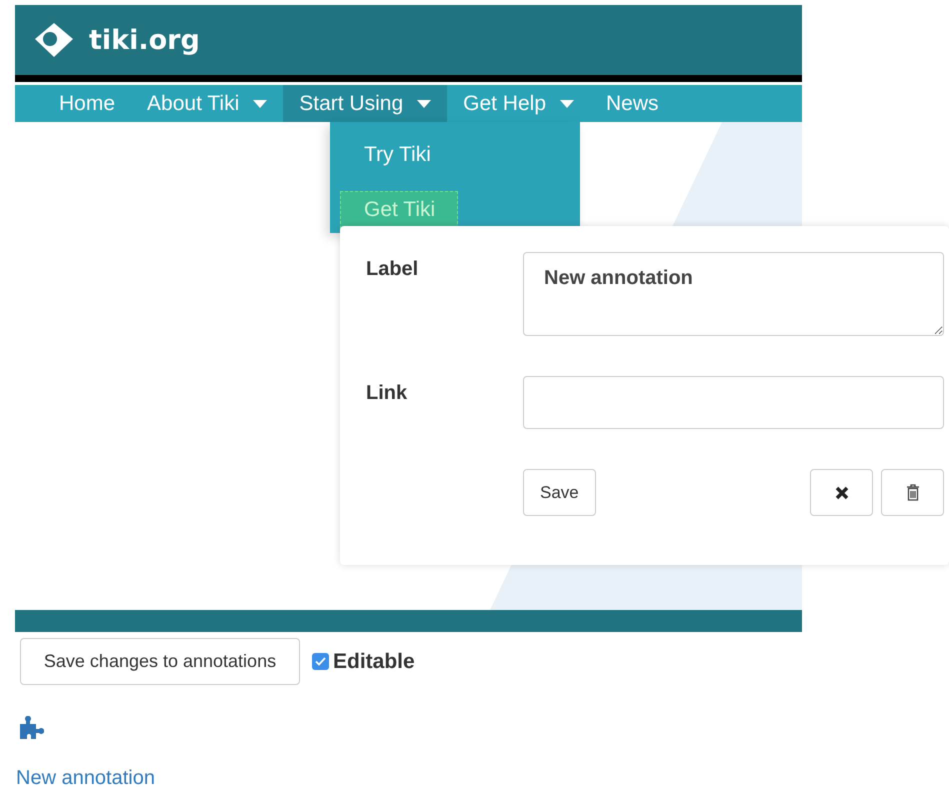 Image resolution: width=949 pixels, height=787 pixels. I want to click on close-icon, so click(841, 493).